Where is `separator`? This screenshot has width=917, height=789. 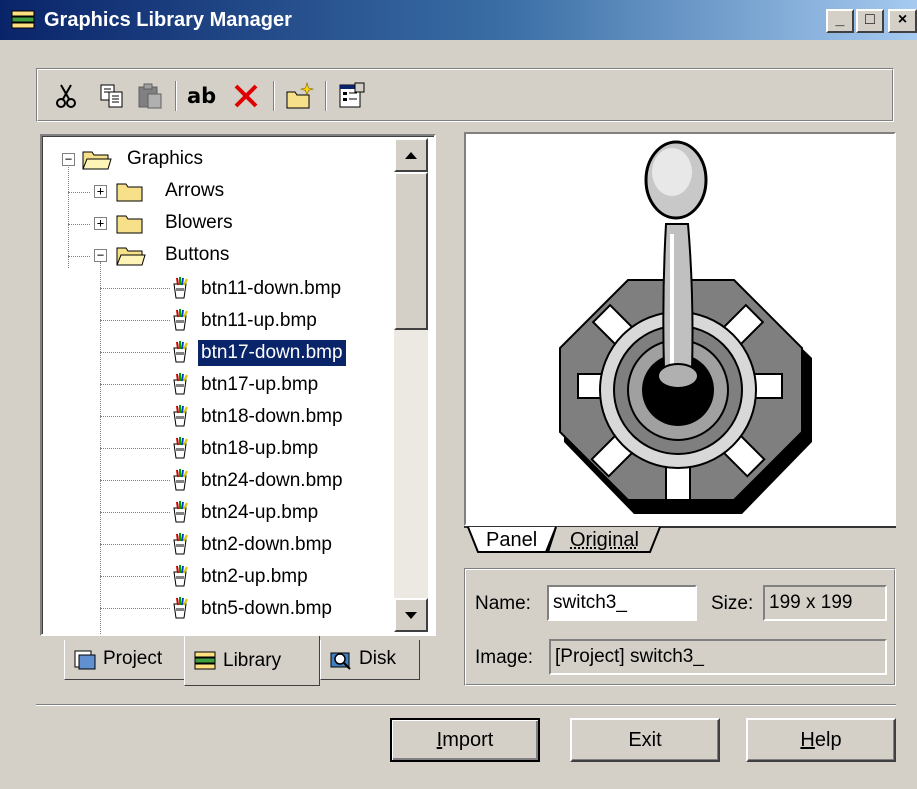
separator is located at coordinates (466, 705).